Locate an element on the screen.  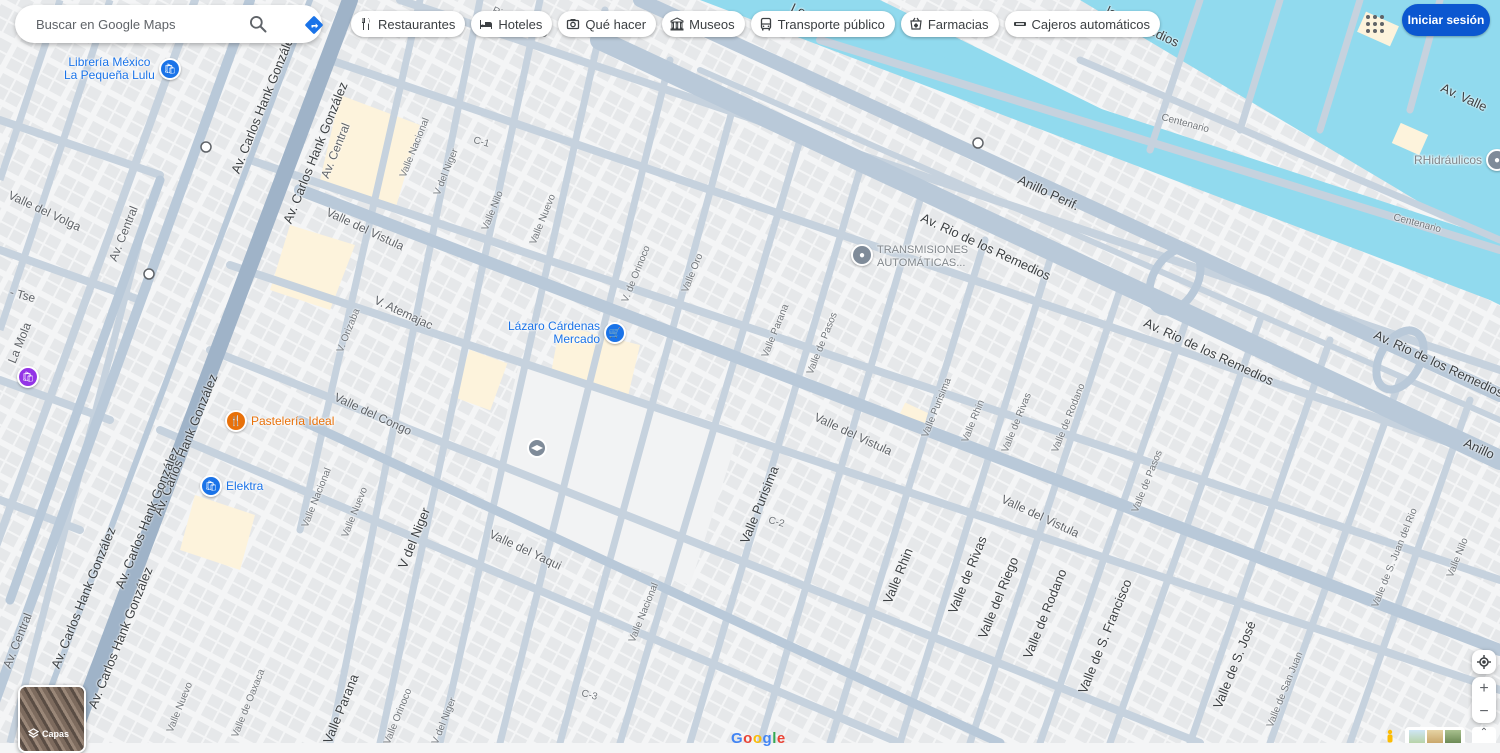
bus-icon is located at coordinates (765, 24).